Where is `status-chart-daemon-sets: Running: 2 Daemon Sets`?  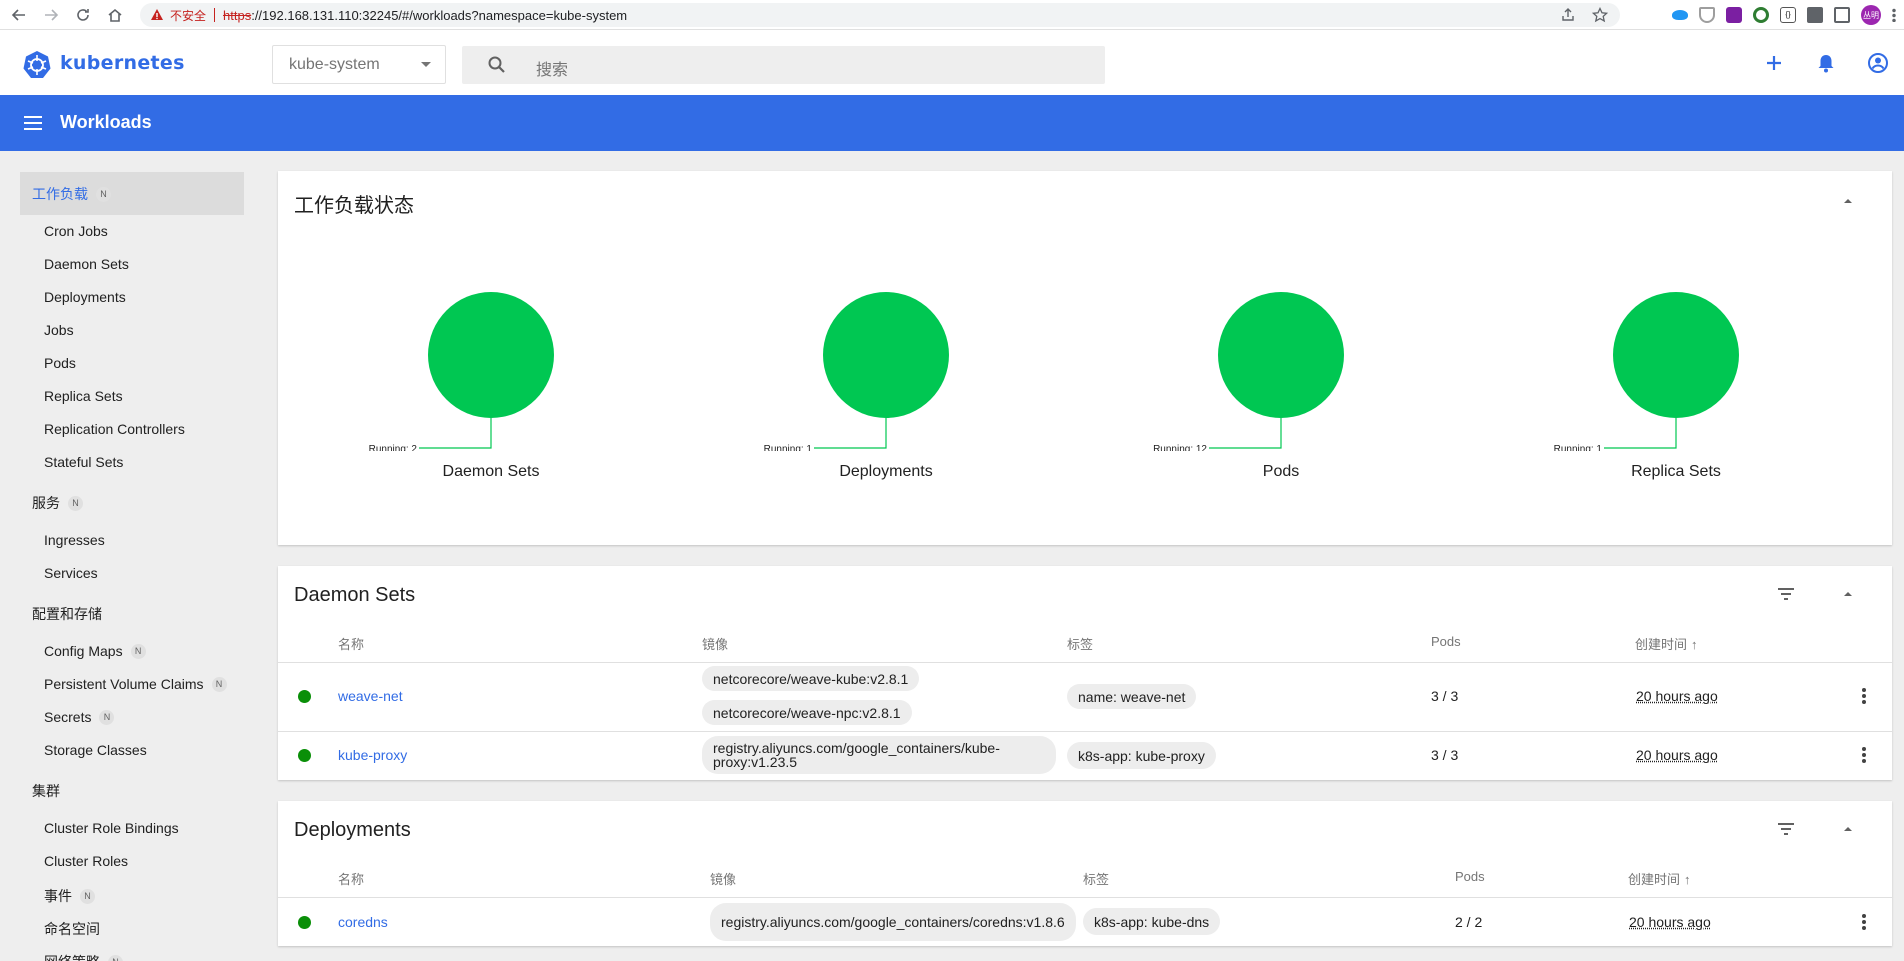
status-chart-daemon-sets: Running: 2 Daemon Sets is located at coordinates (491, 391).